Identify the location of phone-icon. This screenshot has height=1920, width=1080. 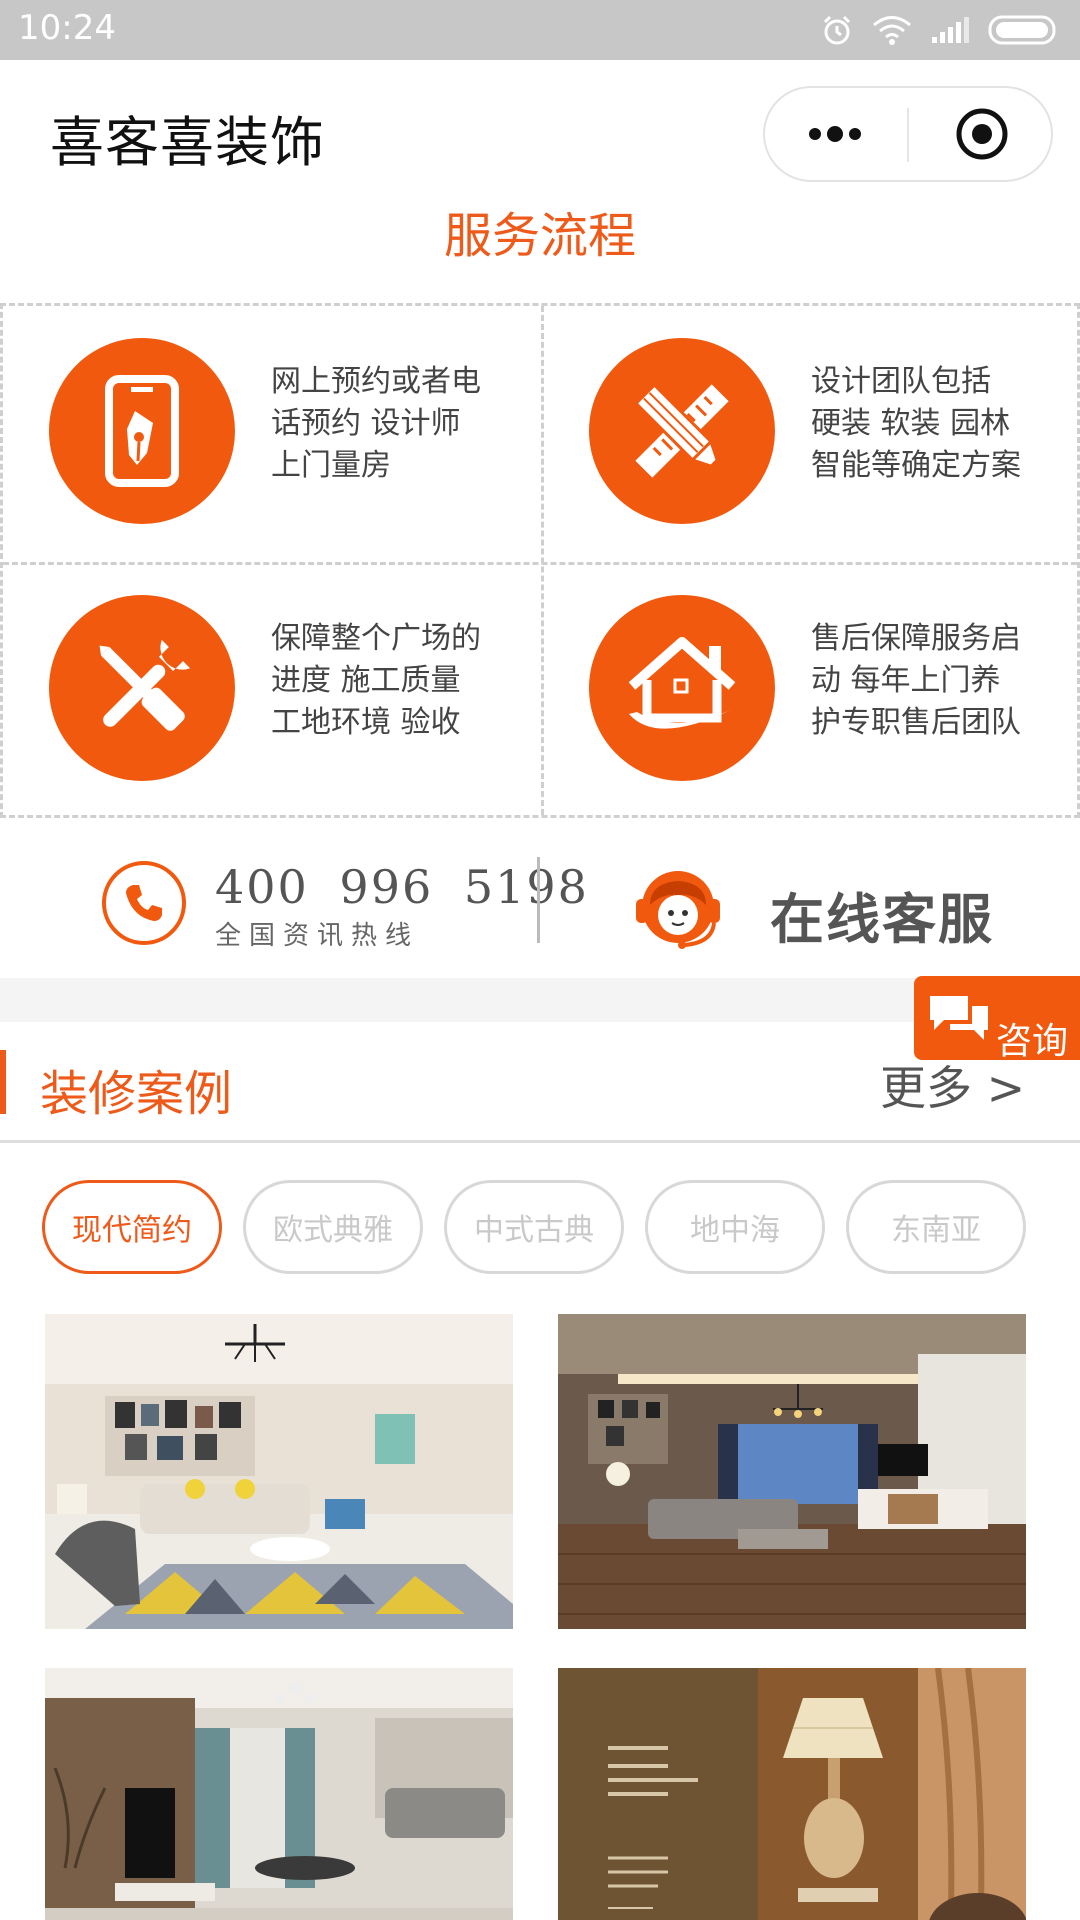
(144, 903).